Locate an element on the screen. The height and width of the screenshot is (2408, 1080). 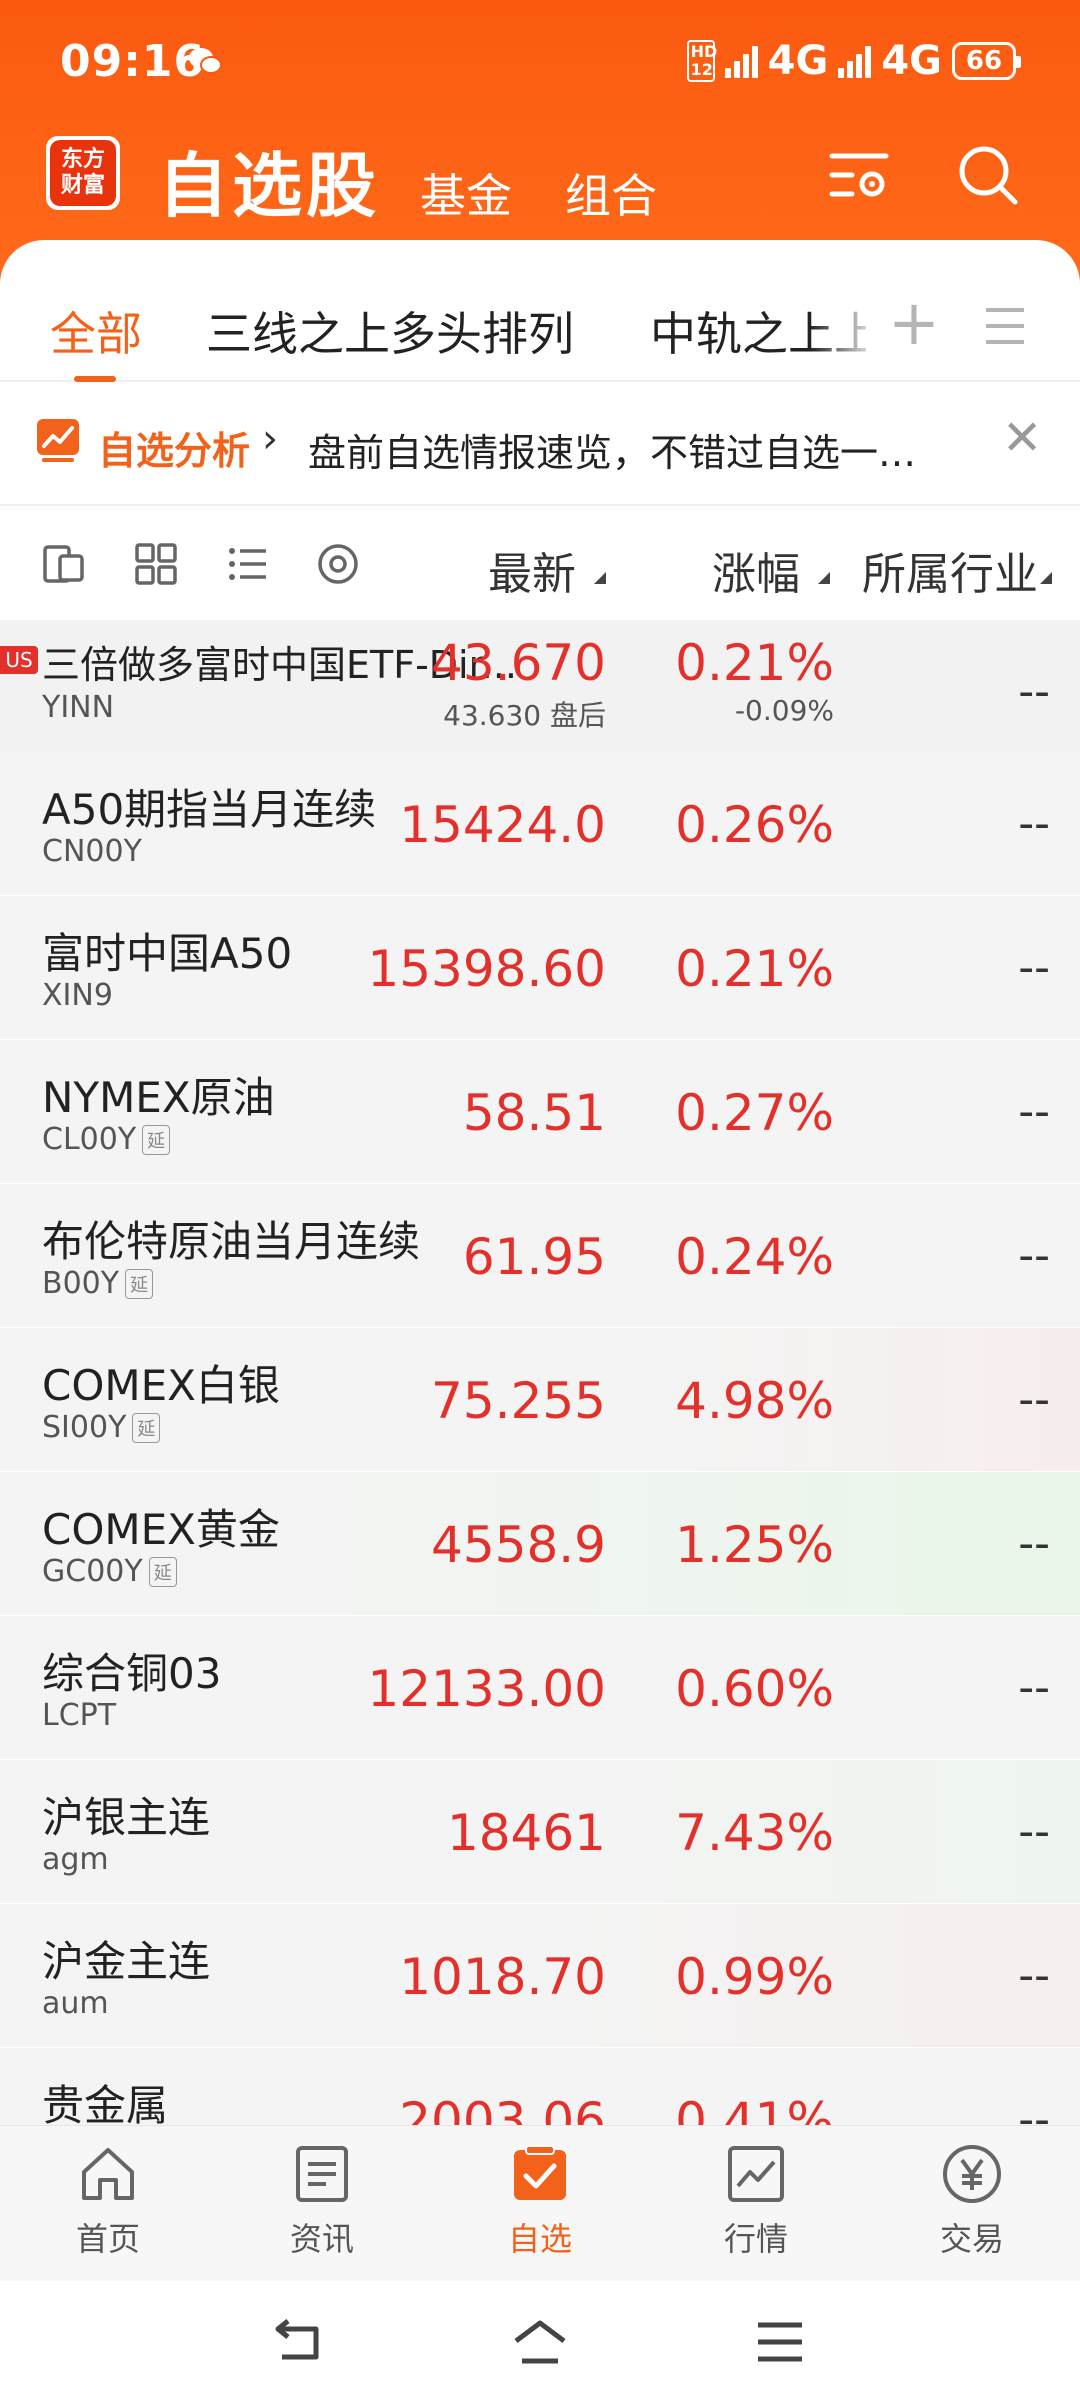
column-change: 涨幅 is located at coordinates (756, 570).